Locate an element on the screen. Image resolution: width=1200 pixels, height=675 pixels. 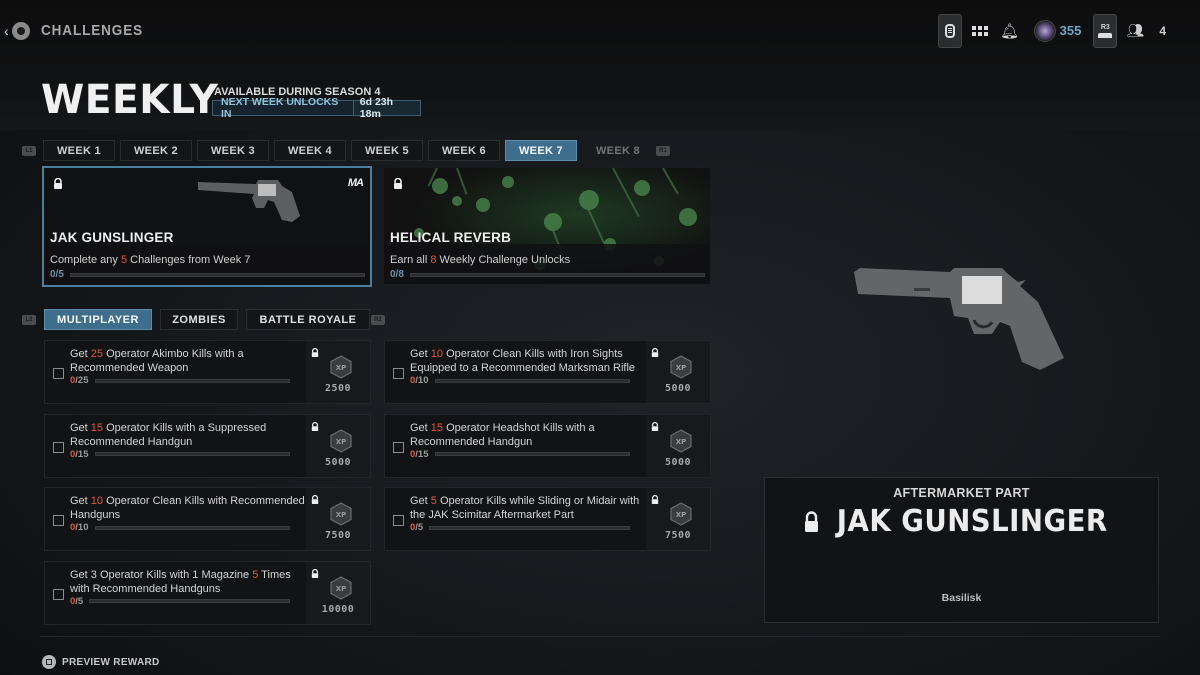
weapon-preview-image is located at coordinates (959, 319).